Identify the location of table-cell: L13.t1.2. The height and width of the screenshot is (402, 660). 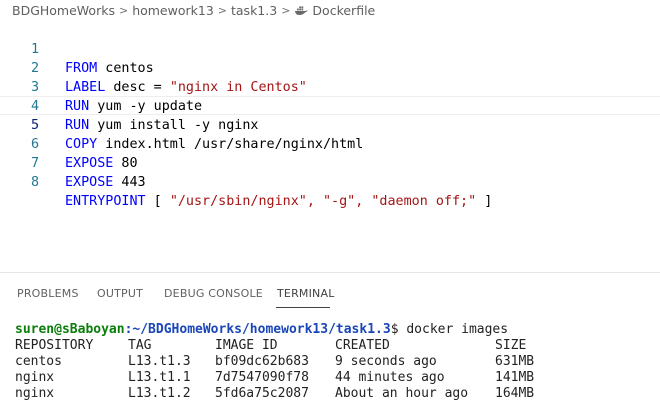
(159, 393).